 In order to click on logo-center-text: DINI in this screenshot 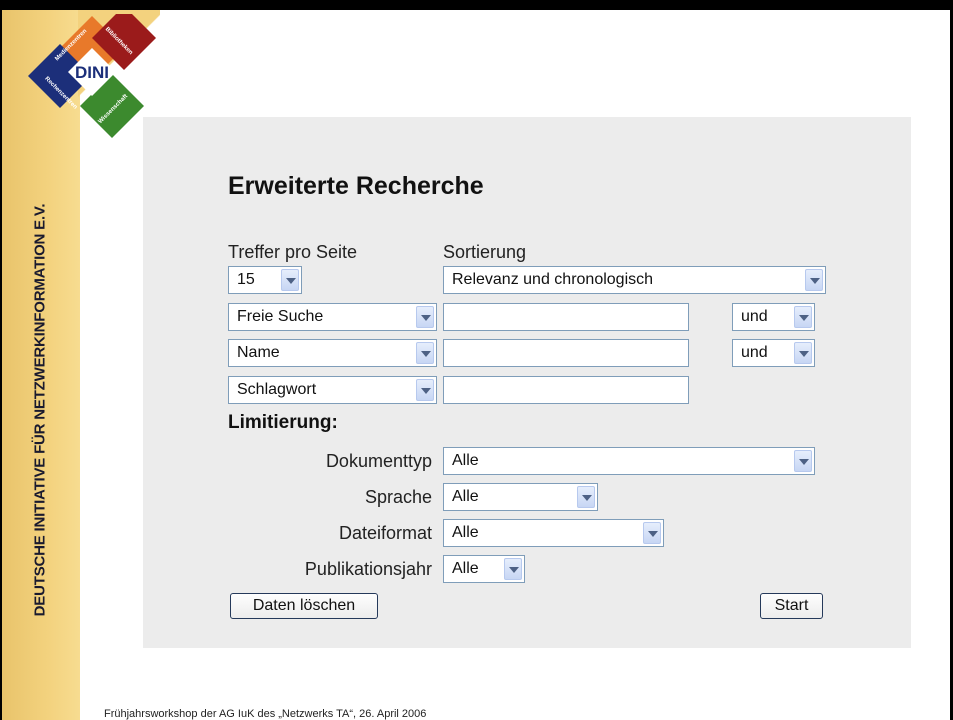, I will do `click(92, 72)`.